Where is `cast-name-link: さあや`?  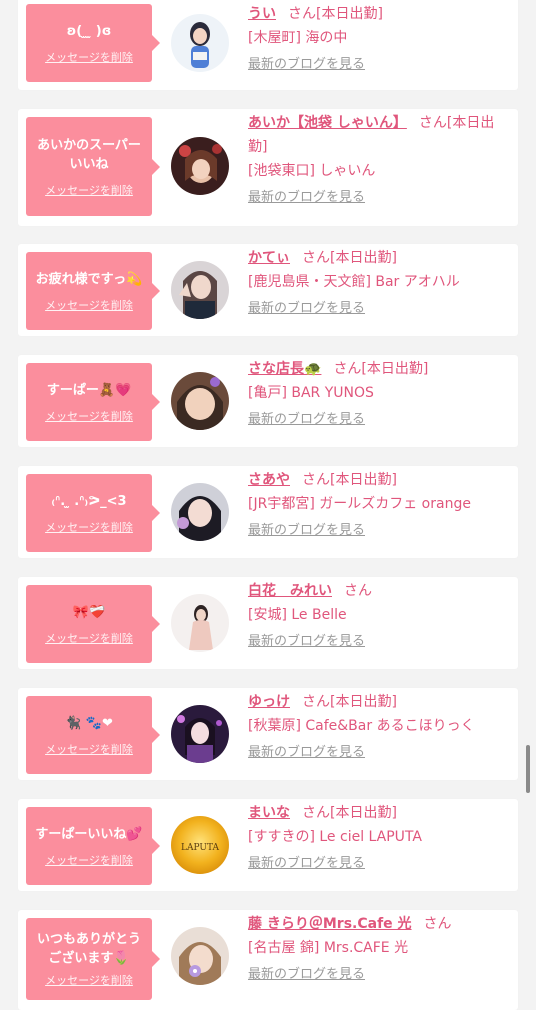
cast-name-link: さあや is located at coordinates (269, 480).